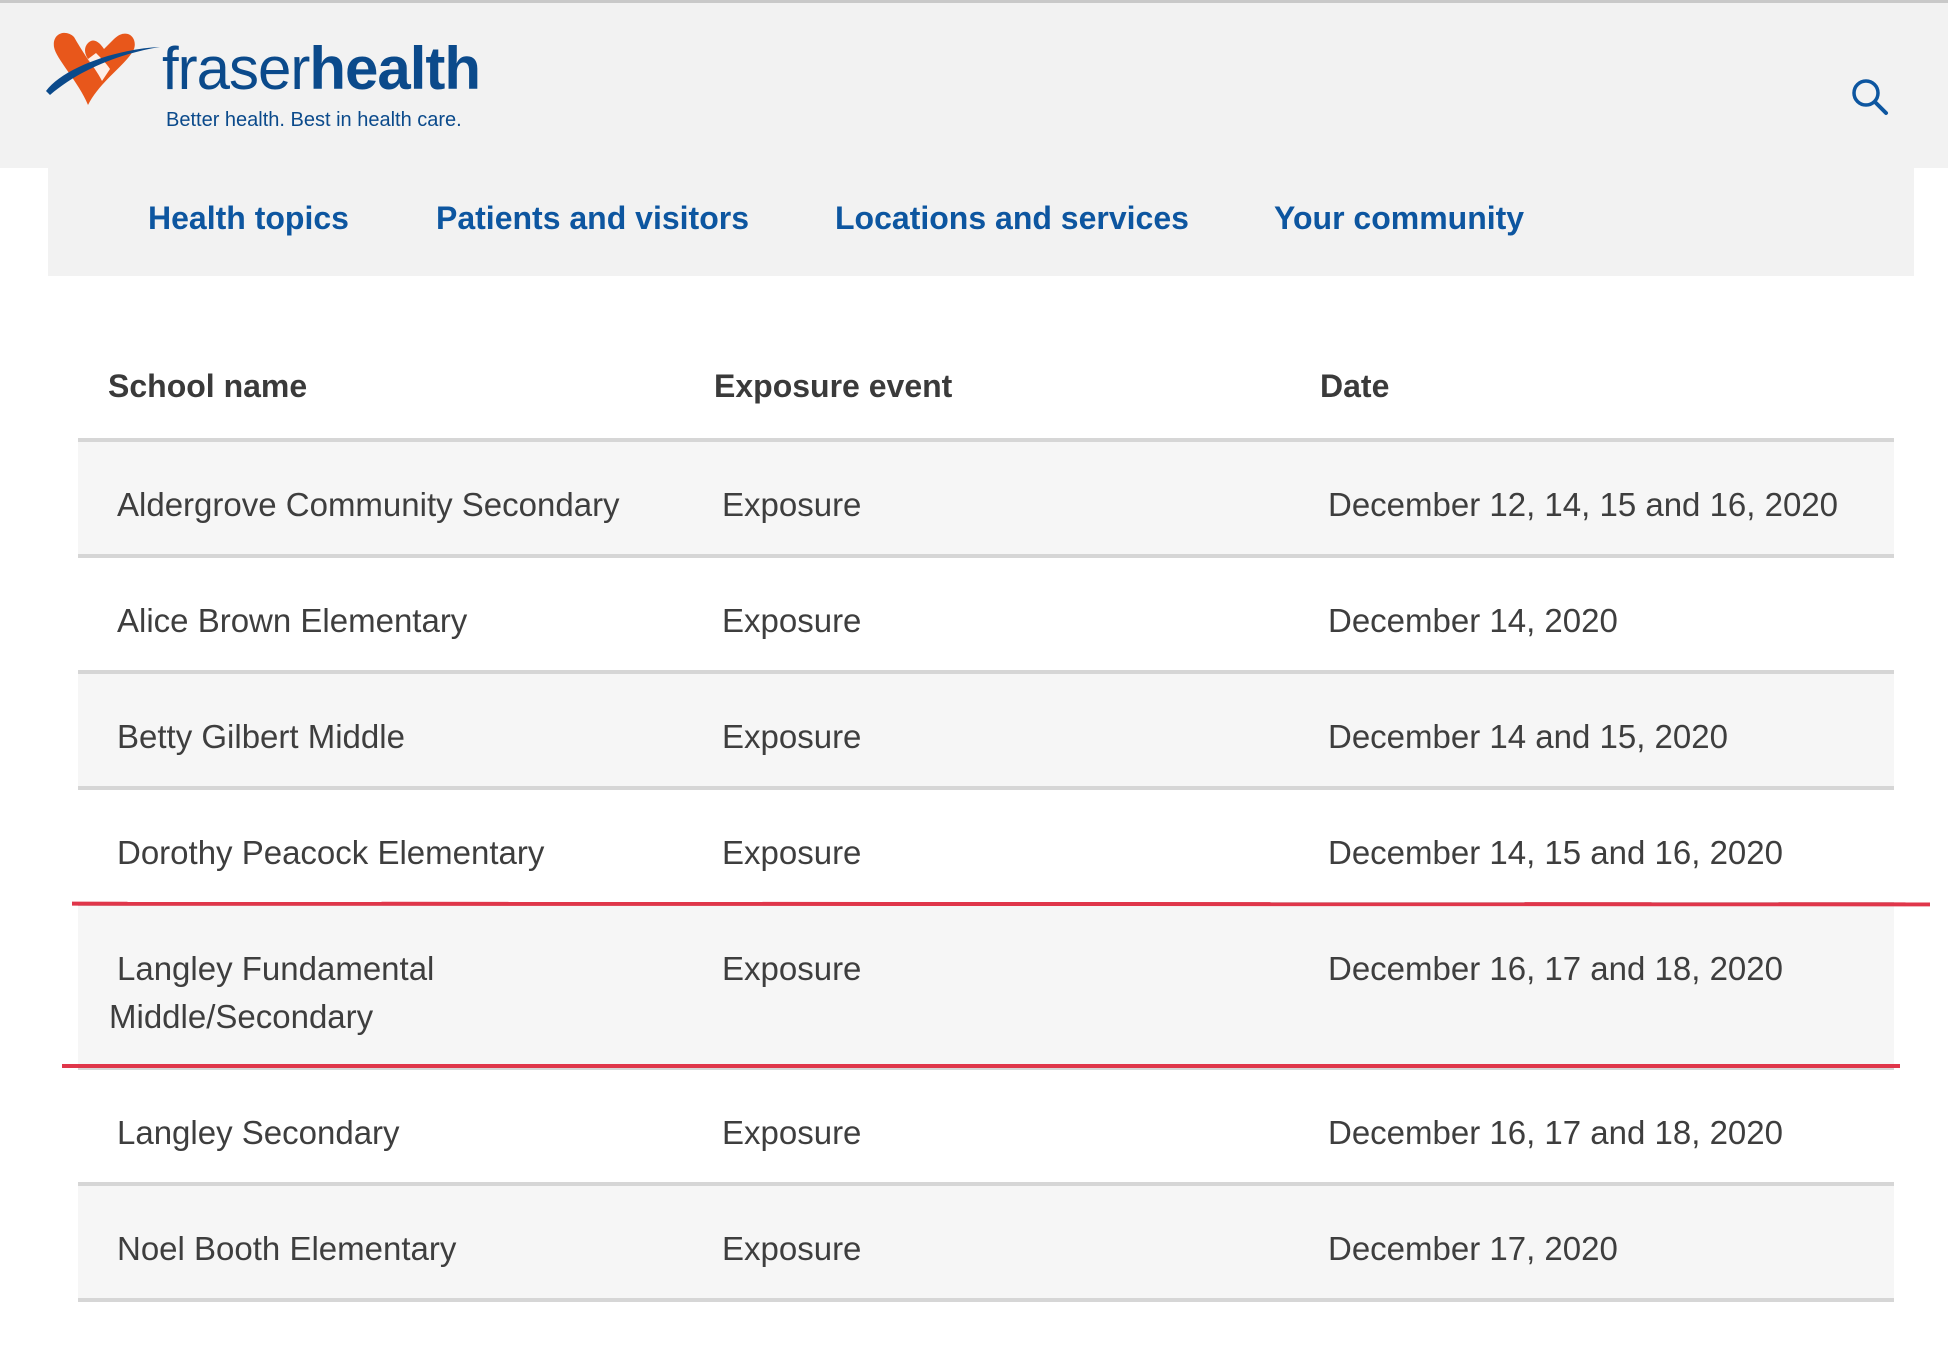 The width and height of the screenshot is (1948, 1347). I want to click on school-name-line-1: Langley Fundamental, so click(276, 968).